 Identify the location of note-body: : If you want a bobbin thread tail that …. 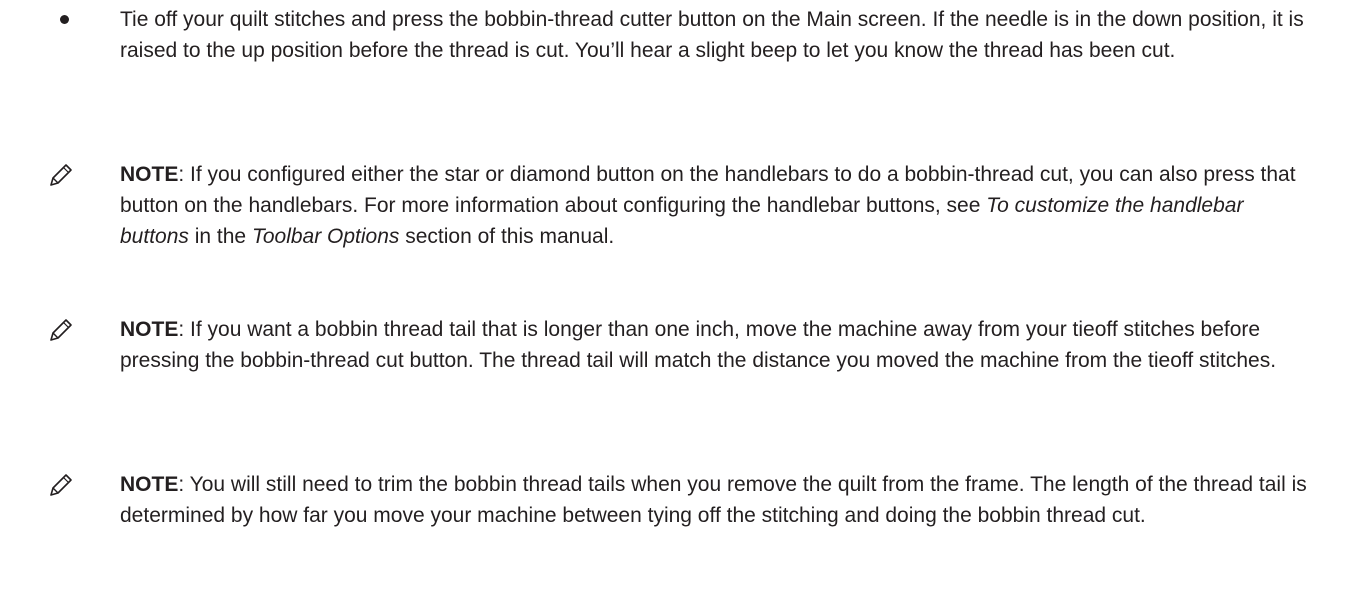
(698, 345).